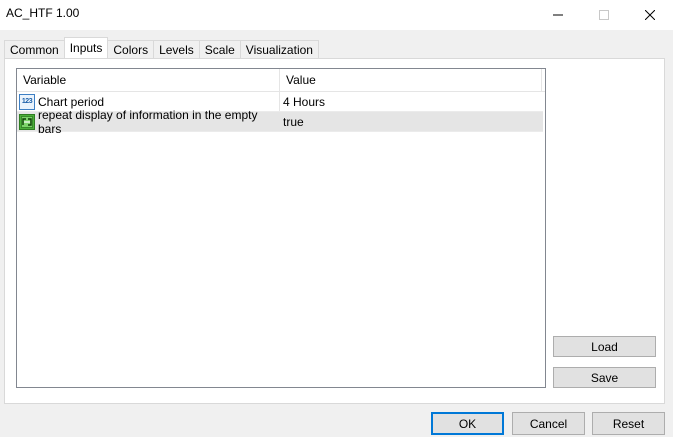 Image resolution: width=673 pixels, height=437 pixels. I want to click on variable-value: true, so click(293, 121).